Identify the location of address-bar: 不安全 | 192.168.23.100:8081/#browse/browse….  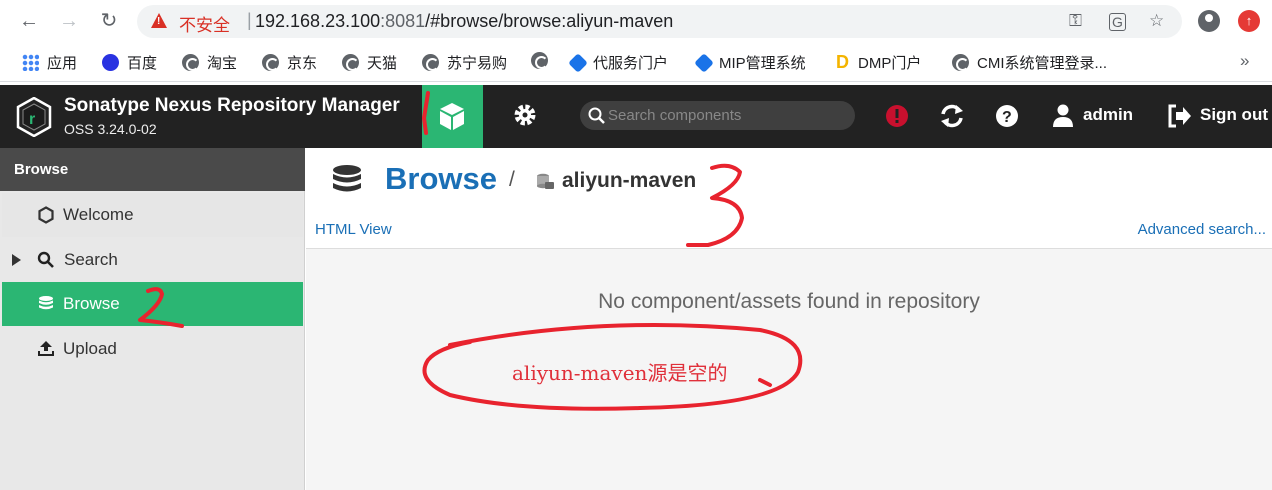
(659, 21).